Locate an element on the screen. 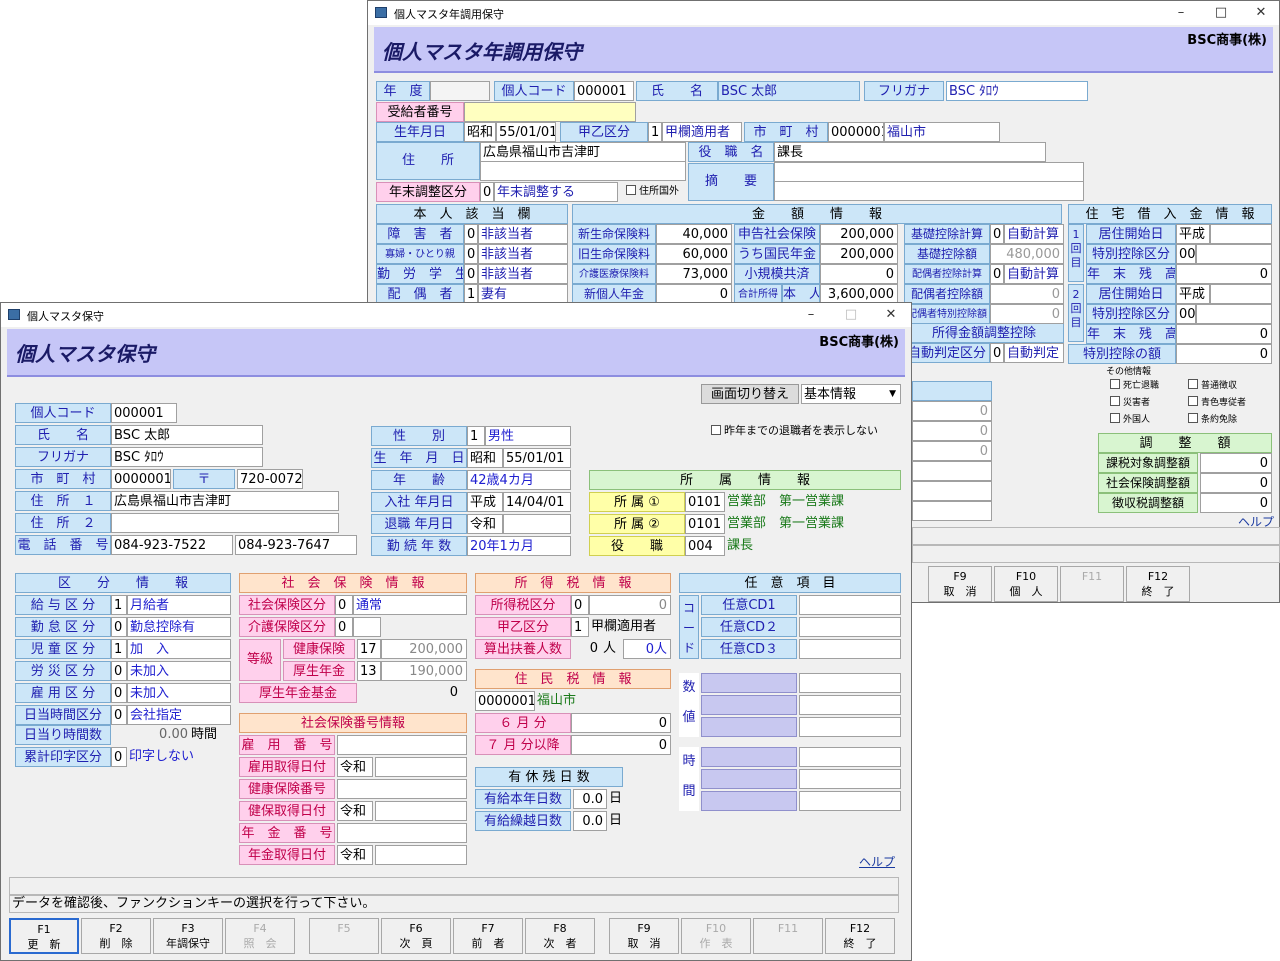  kaigo-kubun-num: 0 is located at coordinates (344, 627).